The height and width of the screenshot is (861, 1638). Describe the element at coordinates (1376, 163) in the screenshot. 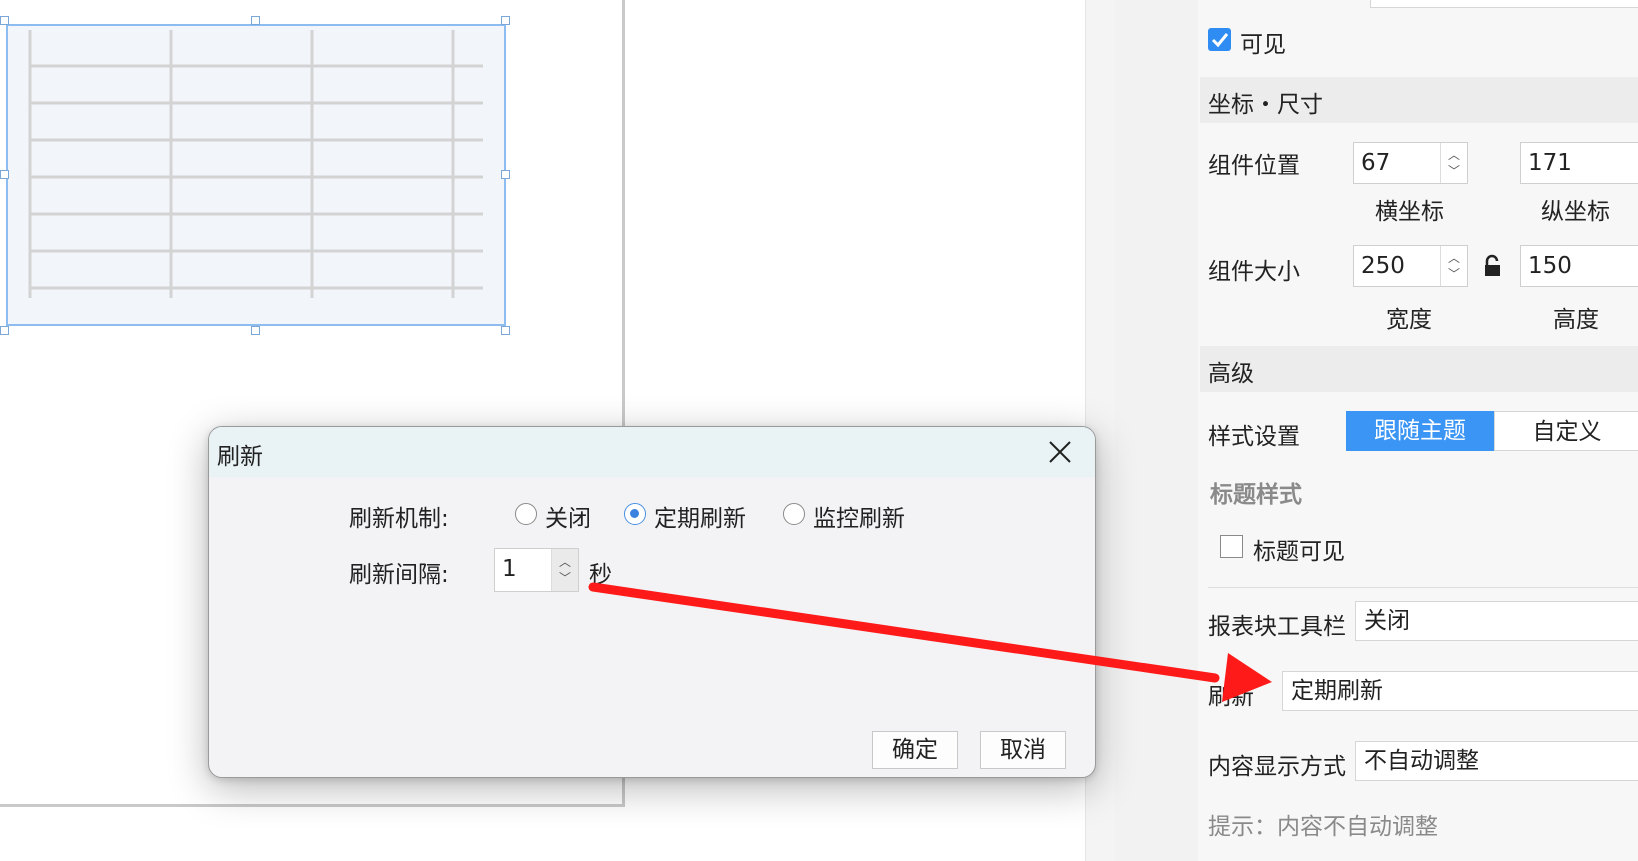

I see `x-value: 67` at that location.